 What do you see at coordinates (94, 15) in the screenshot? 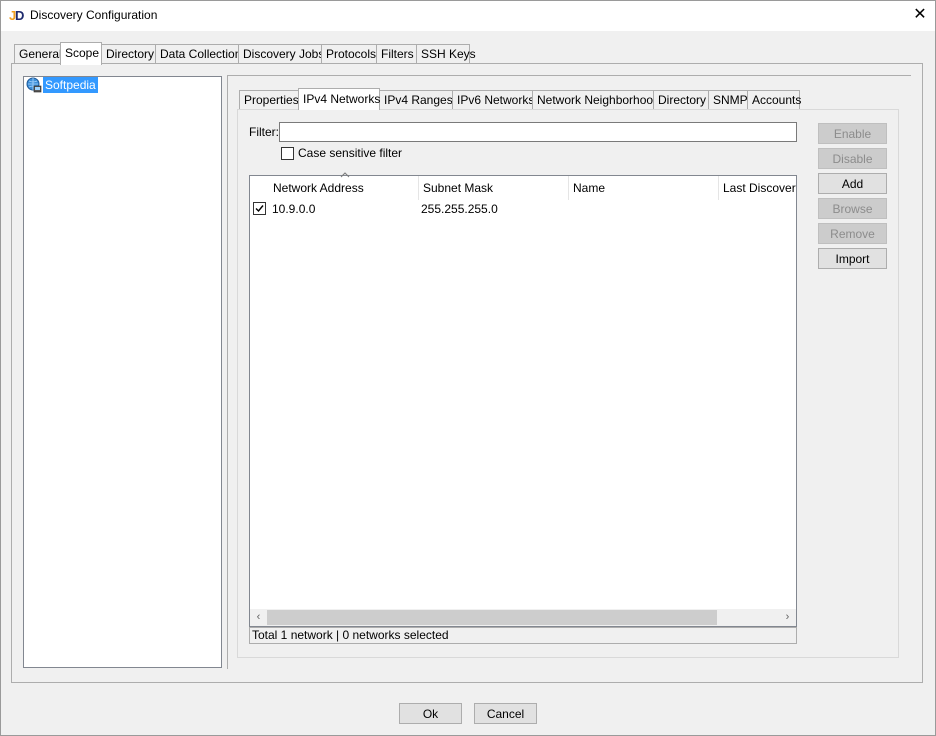
I see `window-title: Discovery Configuration` at bounding box center [94, 15].